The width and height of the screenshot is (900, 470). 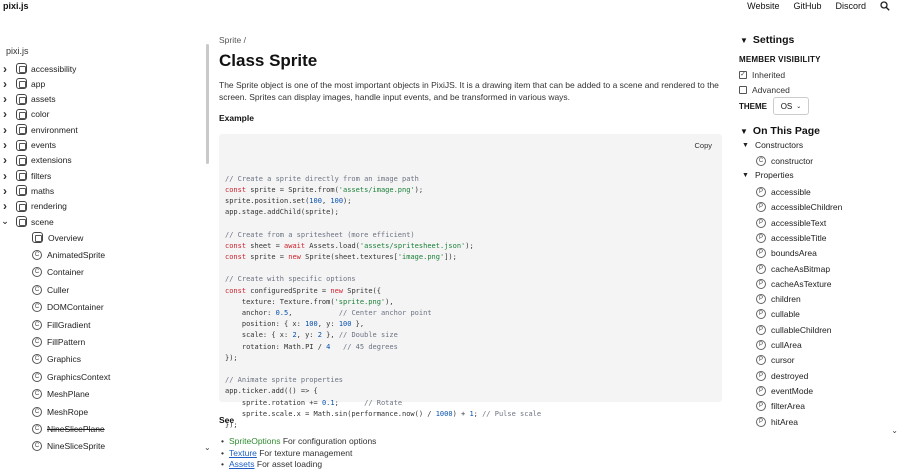 I want to click on sidebar-item-label: filters, so click(x=41, y=175).